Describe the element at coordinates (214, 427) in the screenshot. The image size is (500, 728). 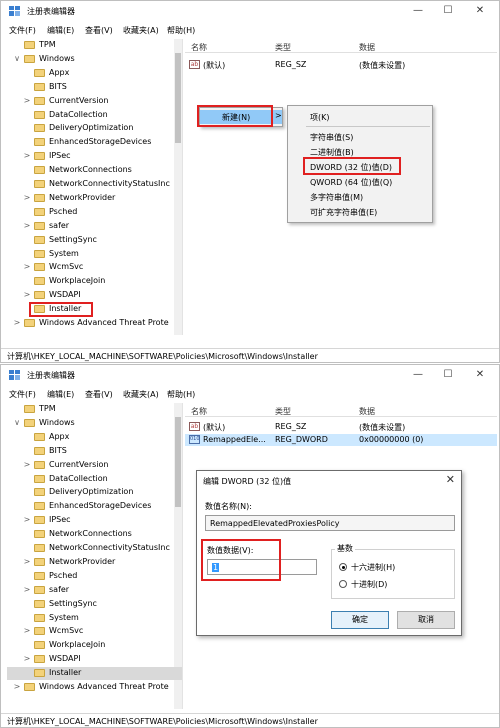
I see `value-name: (默认)` at that location.